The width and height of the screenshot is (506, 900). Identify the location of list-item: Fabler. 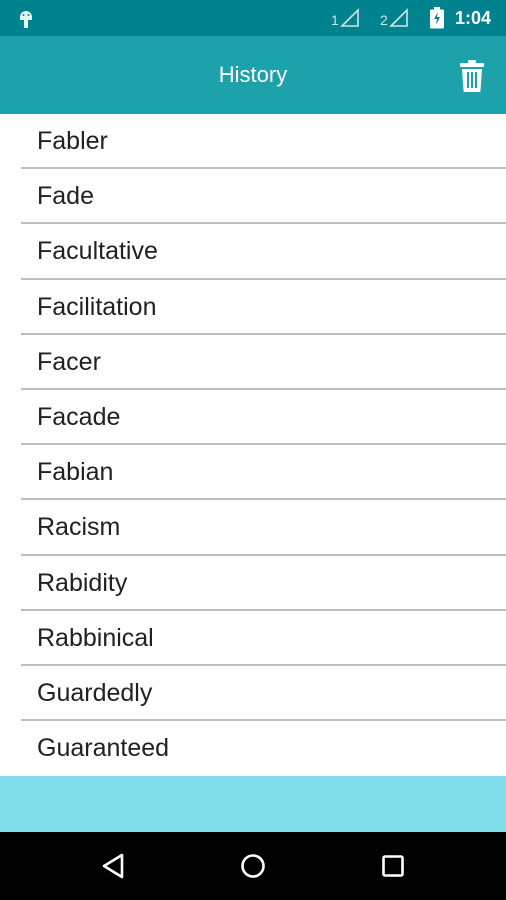
(263, 142).